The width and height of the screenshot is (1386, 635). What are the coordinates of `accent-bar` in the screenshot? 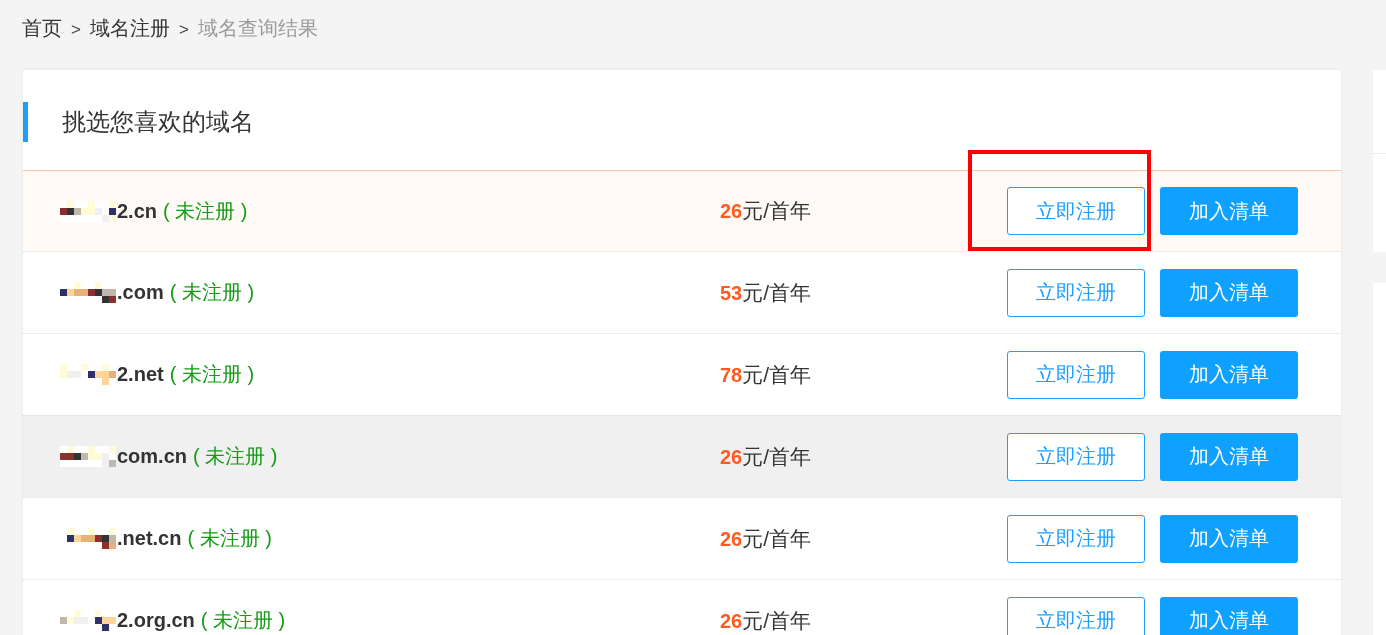 It's located at (25, 122).